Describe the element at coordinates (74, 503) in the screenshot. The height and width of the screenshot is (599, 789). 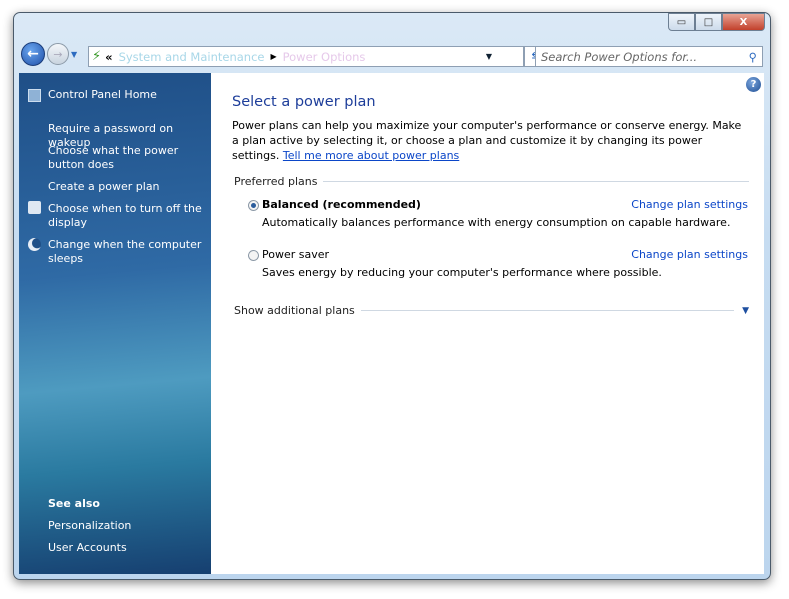
I see `see-also-heading: See also` at that location.